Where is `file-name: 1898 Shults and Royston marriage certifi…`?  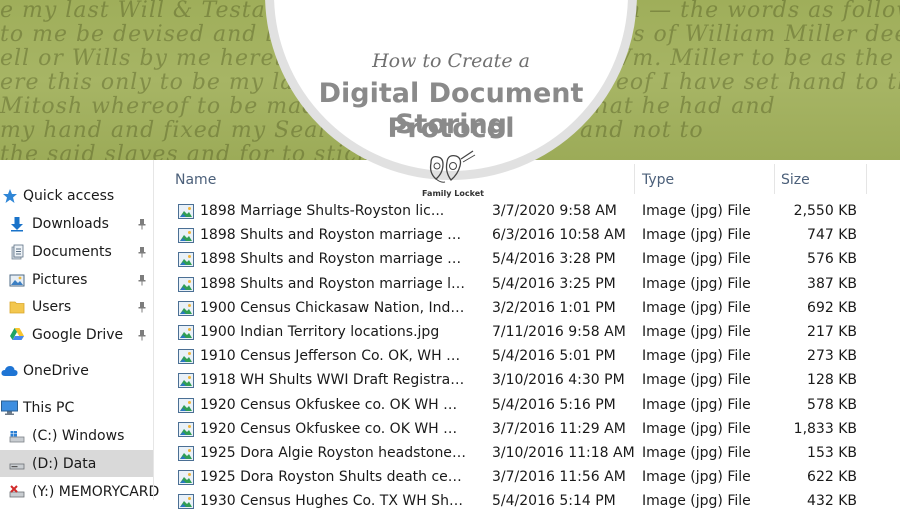 file-name: 1898 Shults and Royston marriage certifi… is located at coordinates (333, 235).